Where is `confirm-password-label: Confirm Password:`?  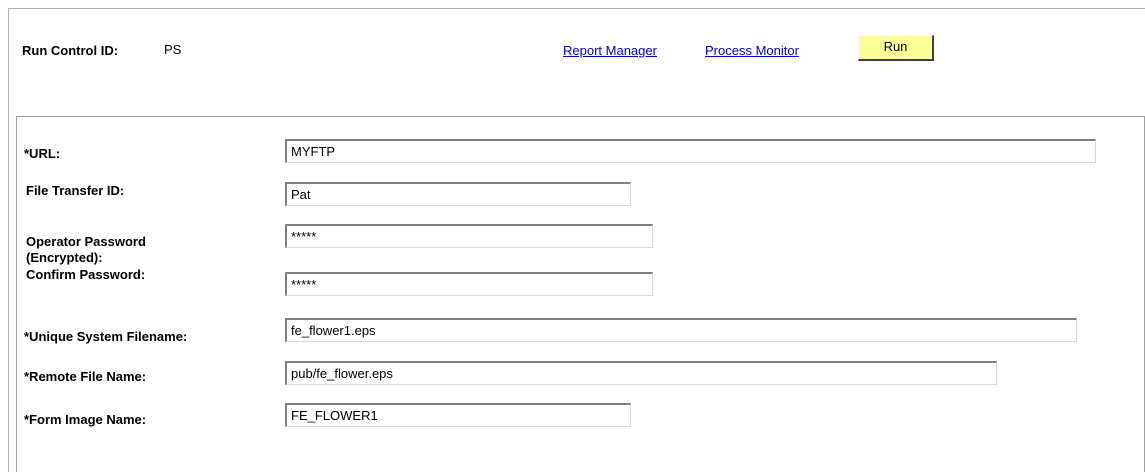 confirm-password-label: Confirm Password: is located at coordinates (86, 274).